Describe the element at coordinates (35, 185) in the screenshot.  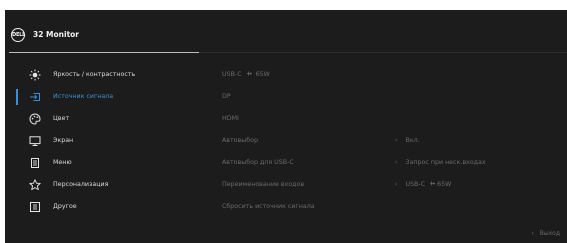
I see `star-icon` at that location.